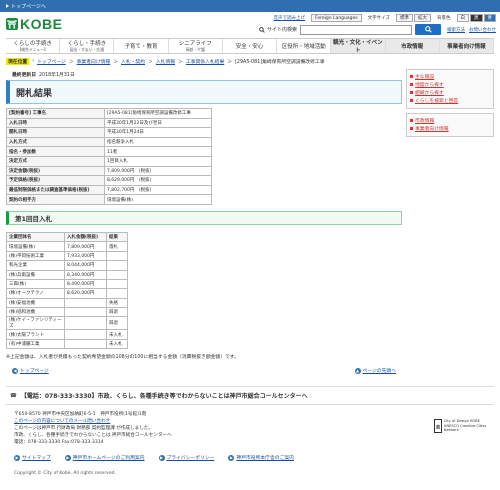 This screenshot has height=490, width=500. Describe the element at coordinates (336, 18) in the screenshot. I see `foreign-languages-button: Foreign Languages` at that location.